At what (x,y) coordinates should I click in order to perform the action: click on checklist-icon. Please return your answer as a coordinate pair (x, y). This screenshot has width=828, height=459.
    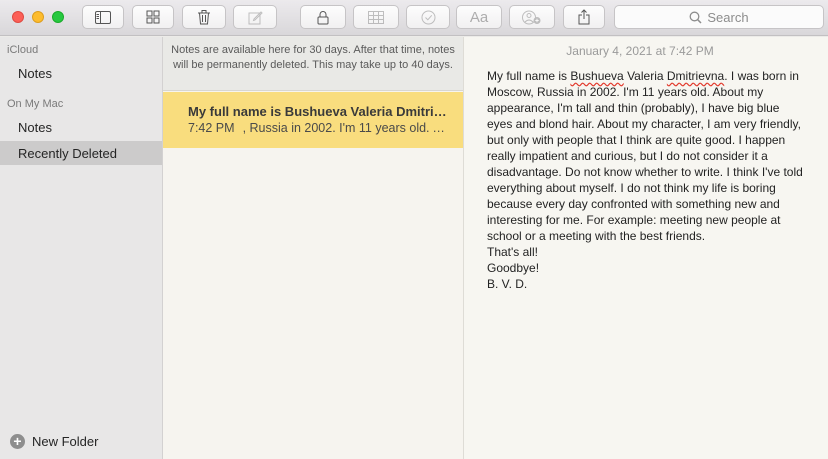
    Looking at the image, I should click on (428, 17).